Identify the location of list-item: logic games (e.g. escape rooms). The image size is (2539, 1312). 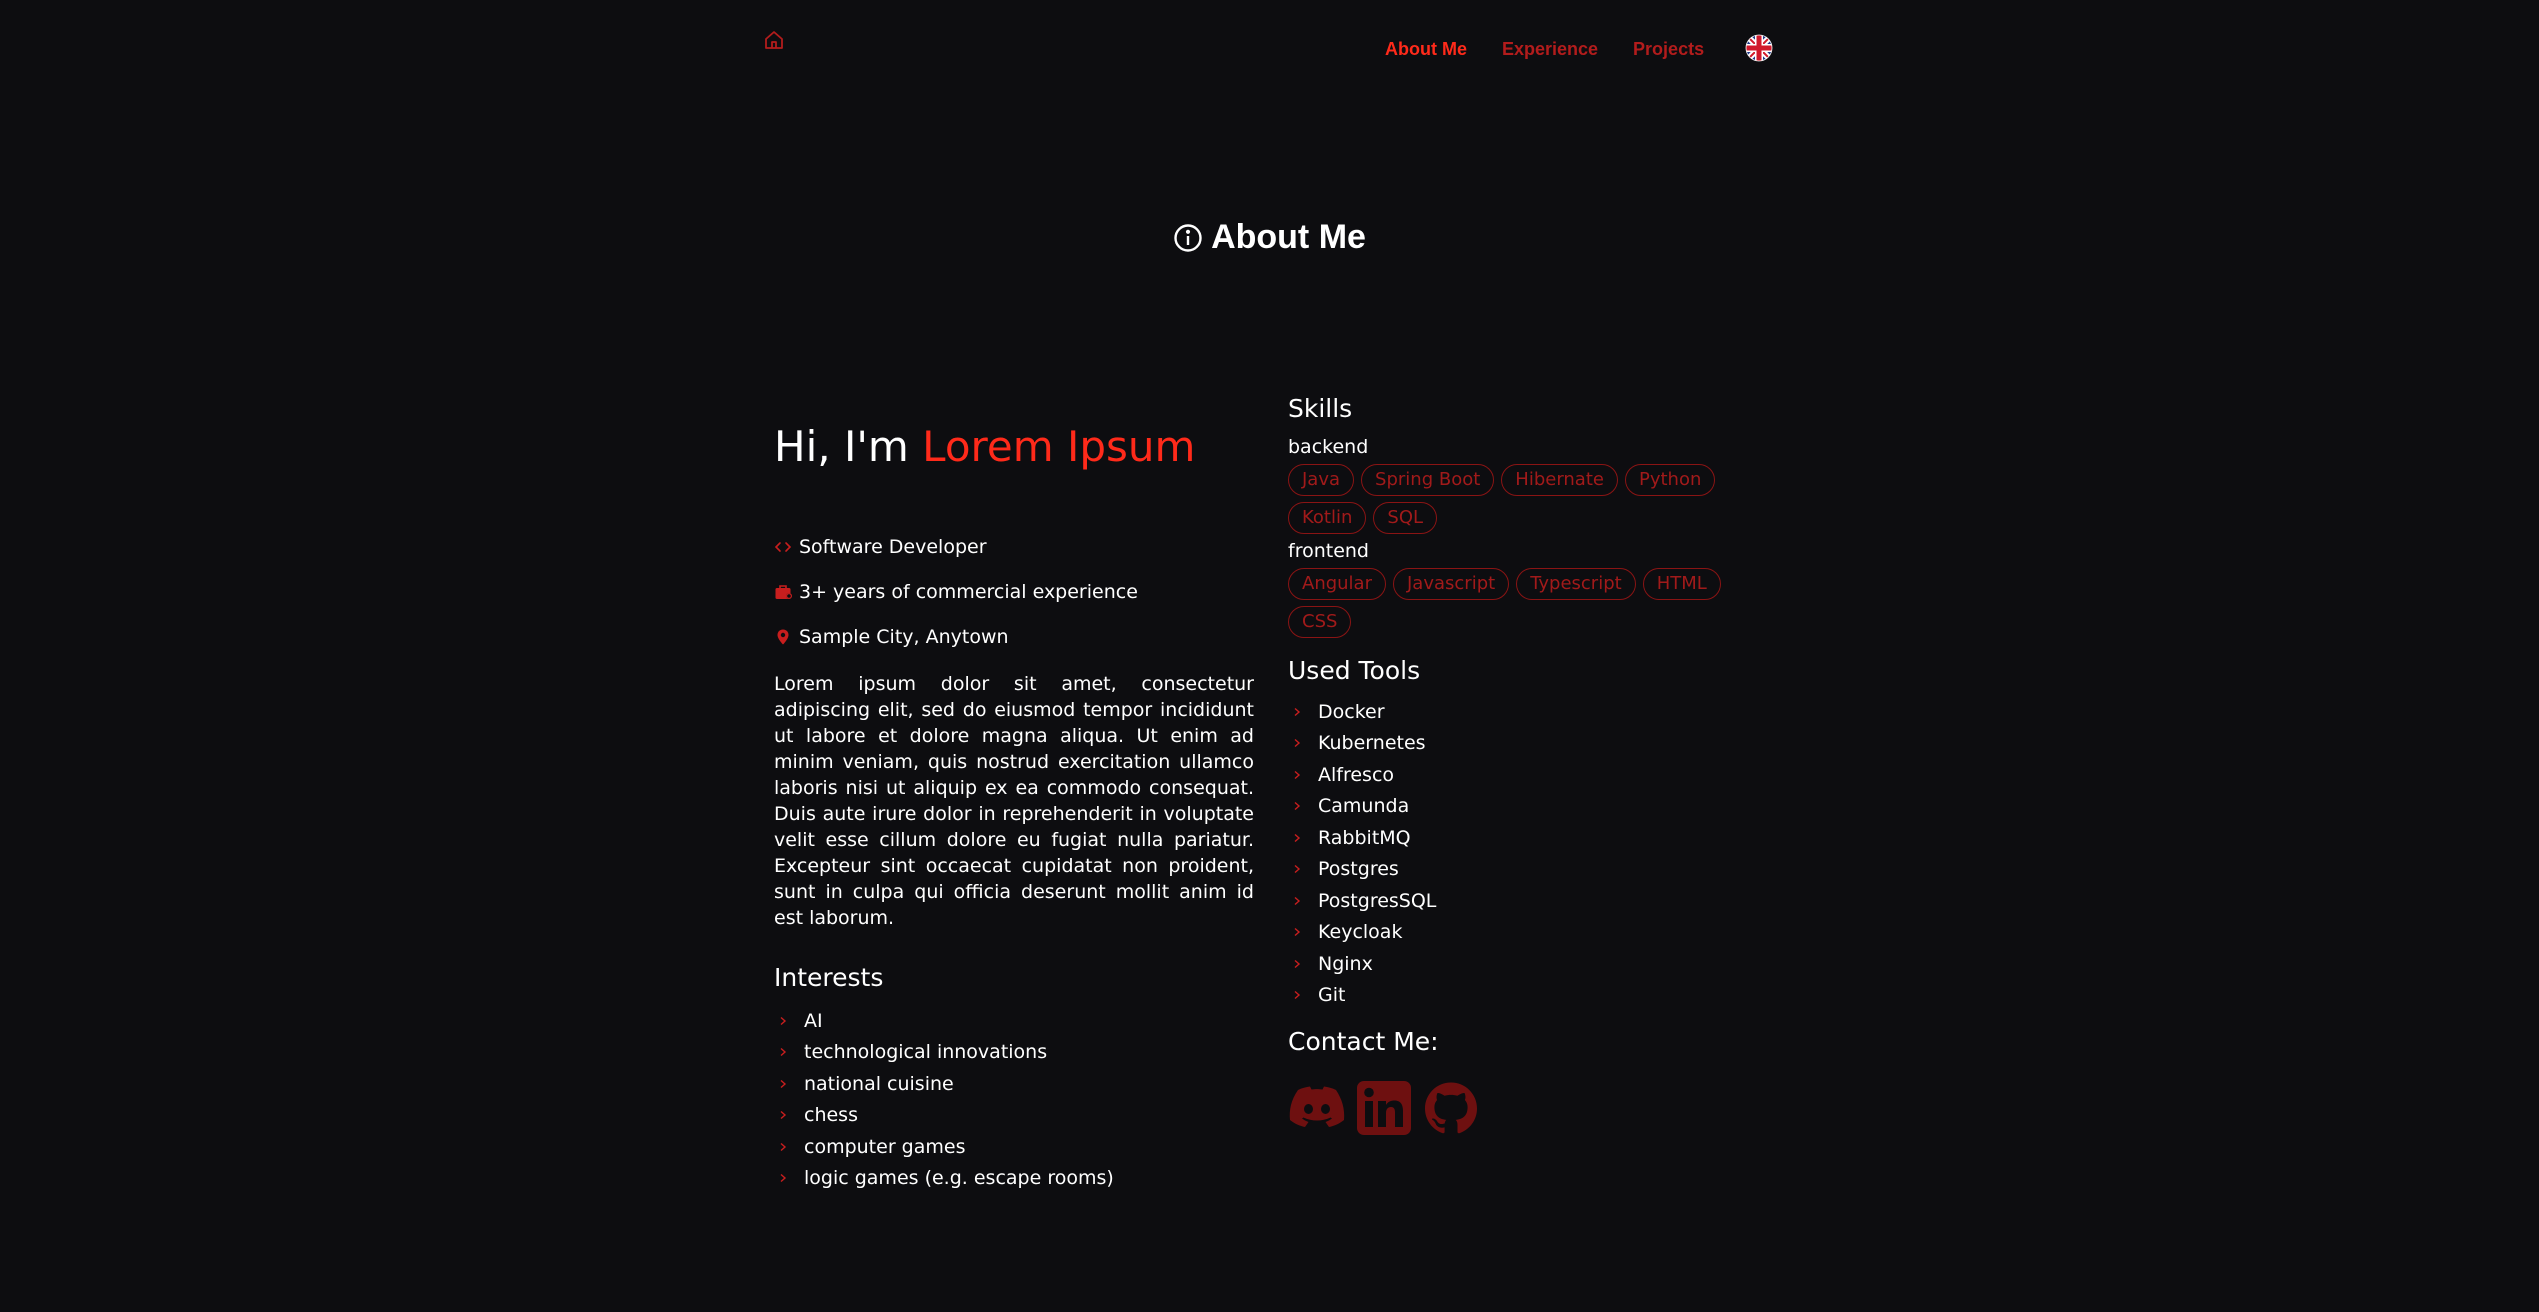
(1014, 1179).